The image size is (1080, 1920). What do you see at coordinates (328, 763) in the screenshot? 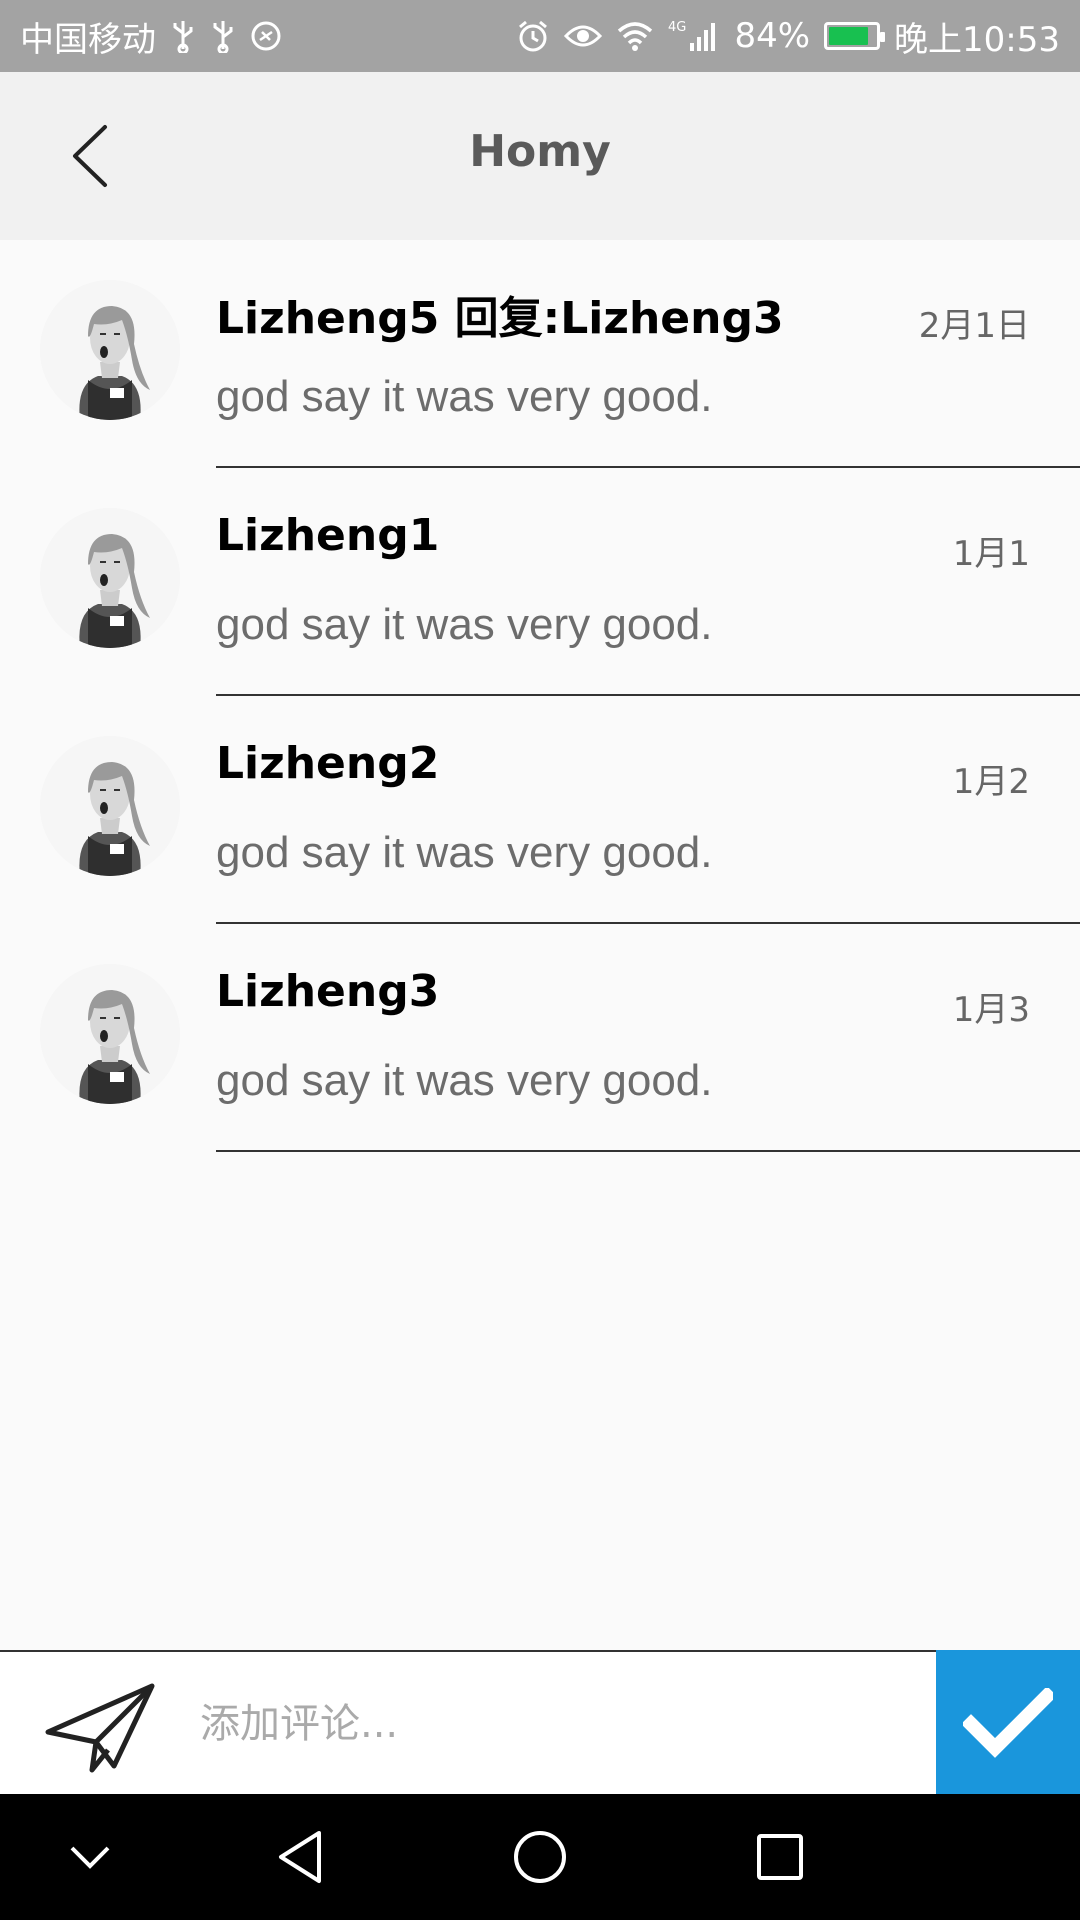
I see `comment-author: Lizheng2` at bounding box center [328, 763].